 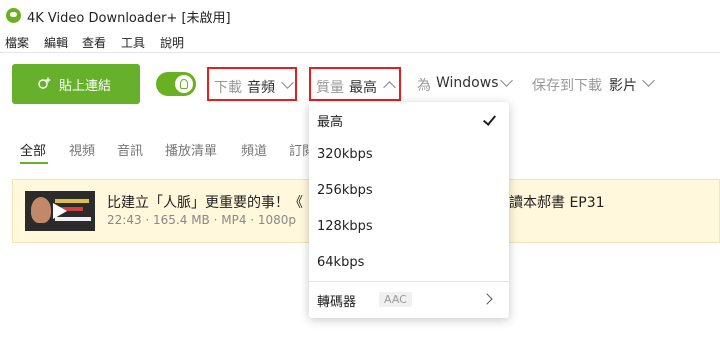 I want to click on smart-mode-toggle, so click(x=176, y=84).